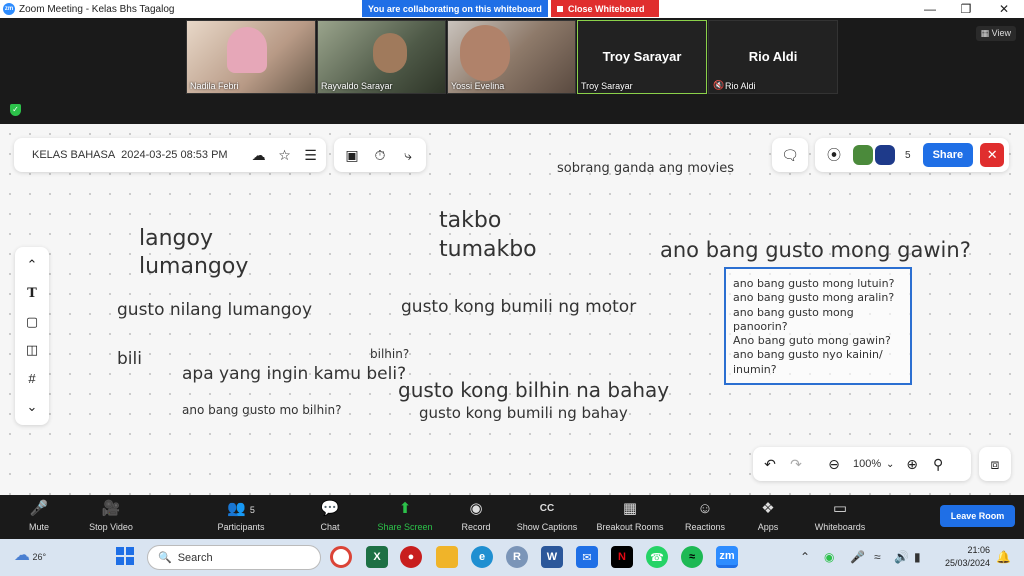  What do you see at coordinates (630, 515) in the screenshot?
I see `breakout-rooms-button: ▦ Breakout Rooms` at bounding box center [630, 515].